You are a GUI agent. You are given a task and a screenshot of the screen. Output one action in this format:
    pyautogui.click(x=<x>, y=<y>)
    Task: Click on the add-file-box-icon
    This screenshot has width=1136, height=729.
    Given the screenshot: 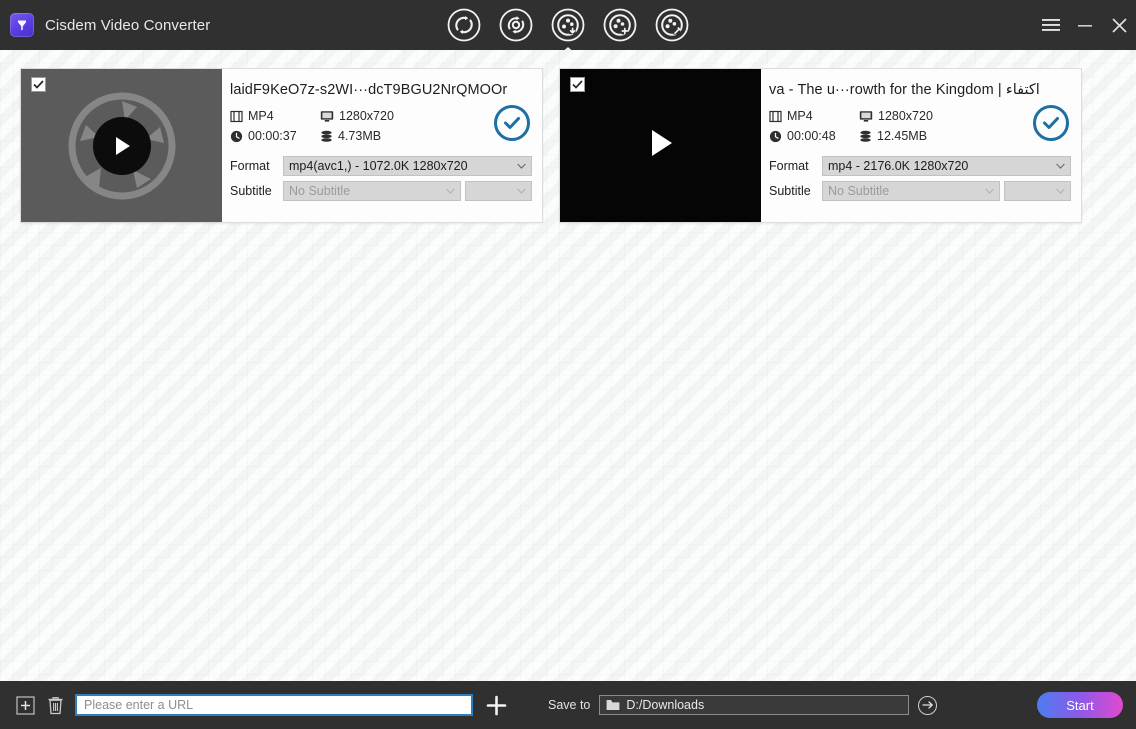 What is the action you would take?
    pyautogui.click(x=25, y=705)
    